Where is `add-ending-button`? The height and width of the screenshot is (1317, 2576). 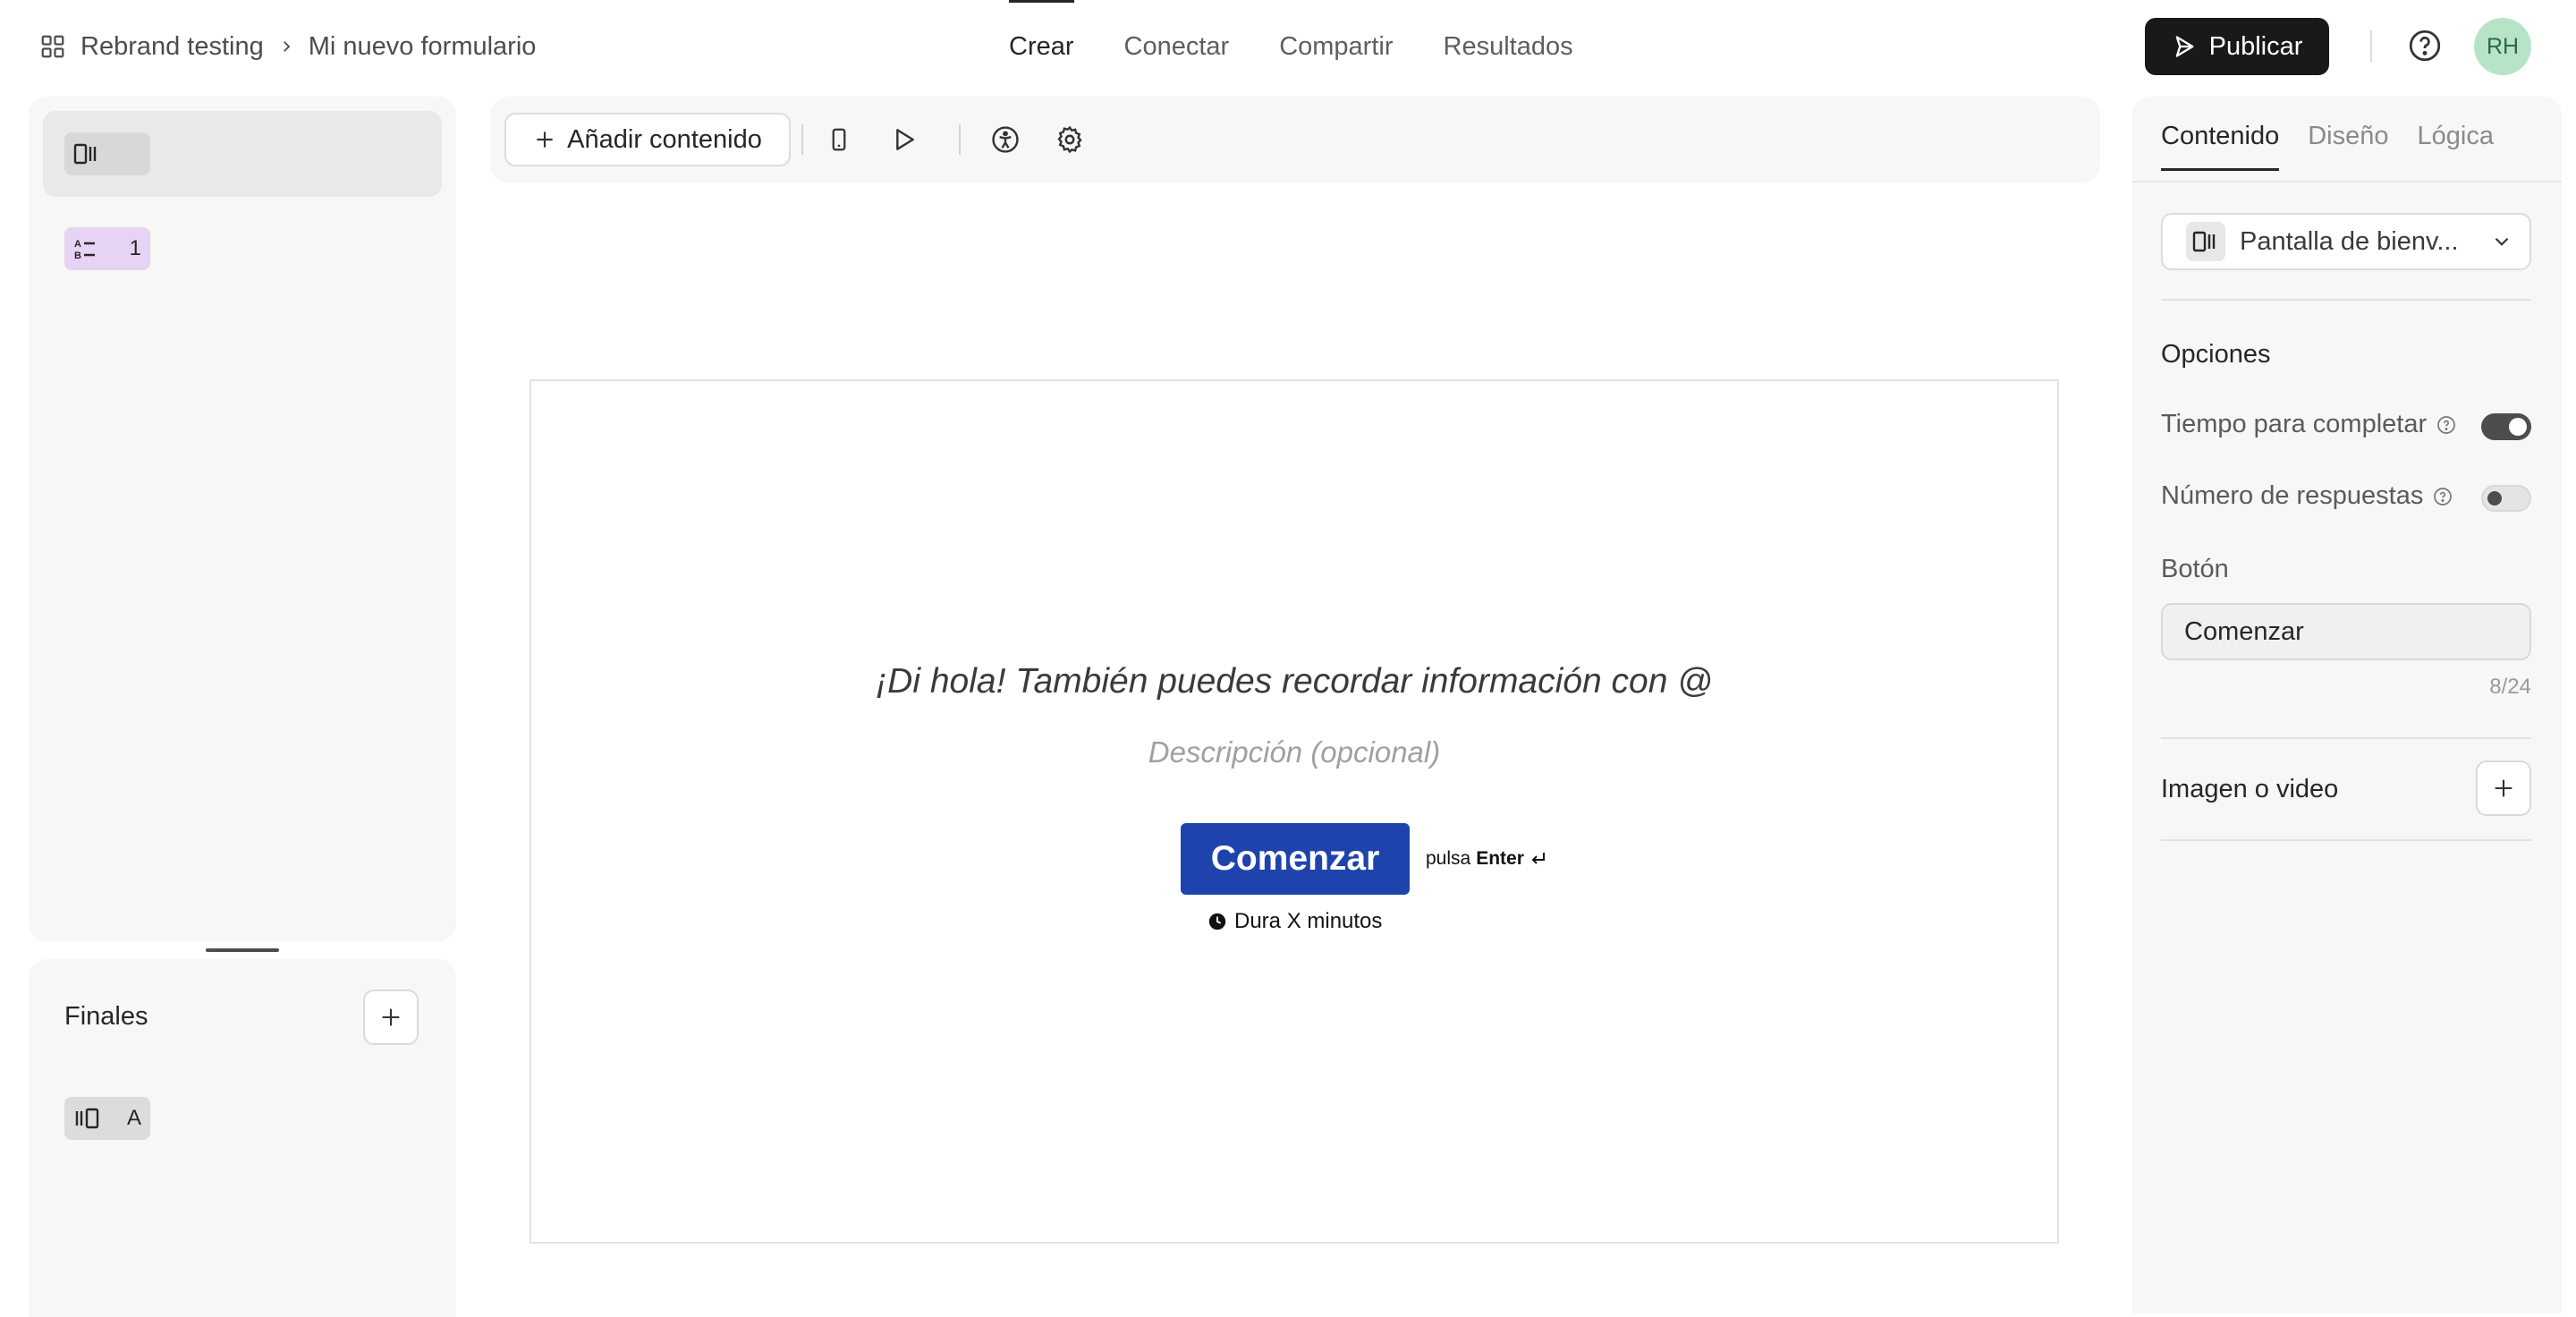 add-ending-button is located at coordinates (391, 1018).